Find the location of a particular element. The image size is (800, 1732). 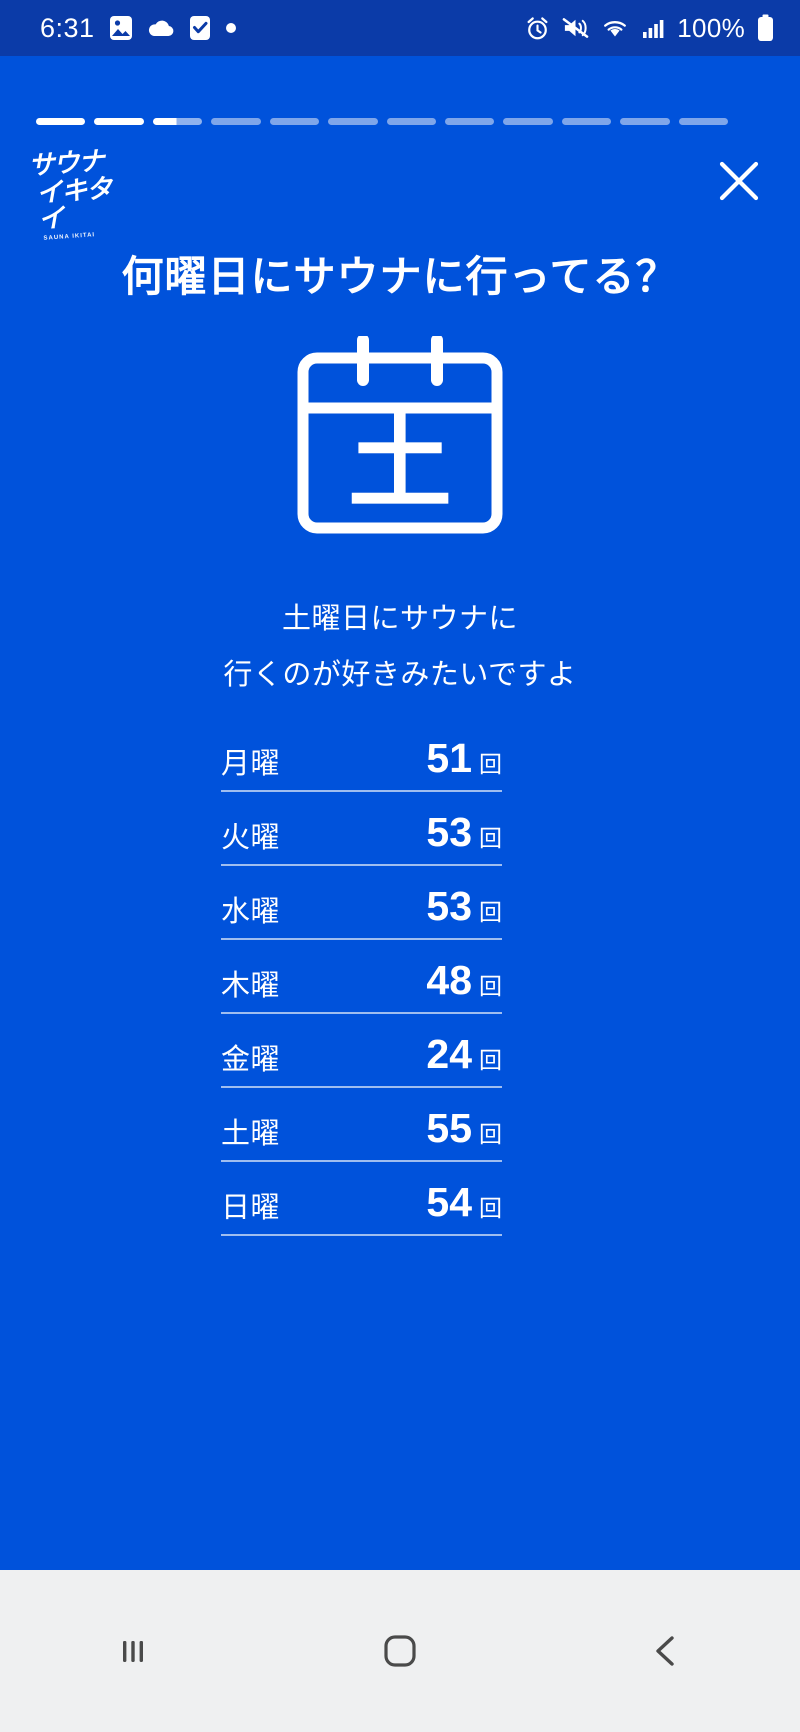

table-row: 水曜 53 回 is located at coordinates (361, 903).